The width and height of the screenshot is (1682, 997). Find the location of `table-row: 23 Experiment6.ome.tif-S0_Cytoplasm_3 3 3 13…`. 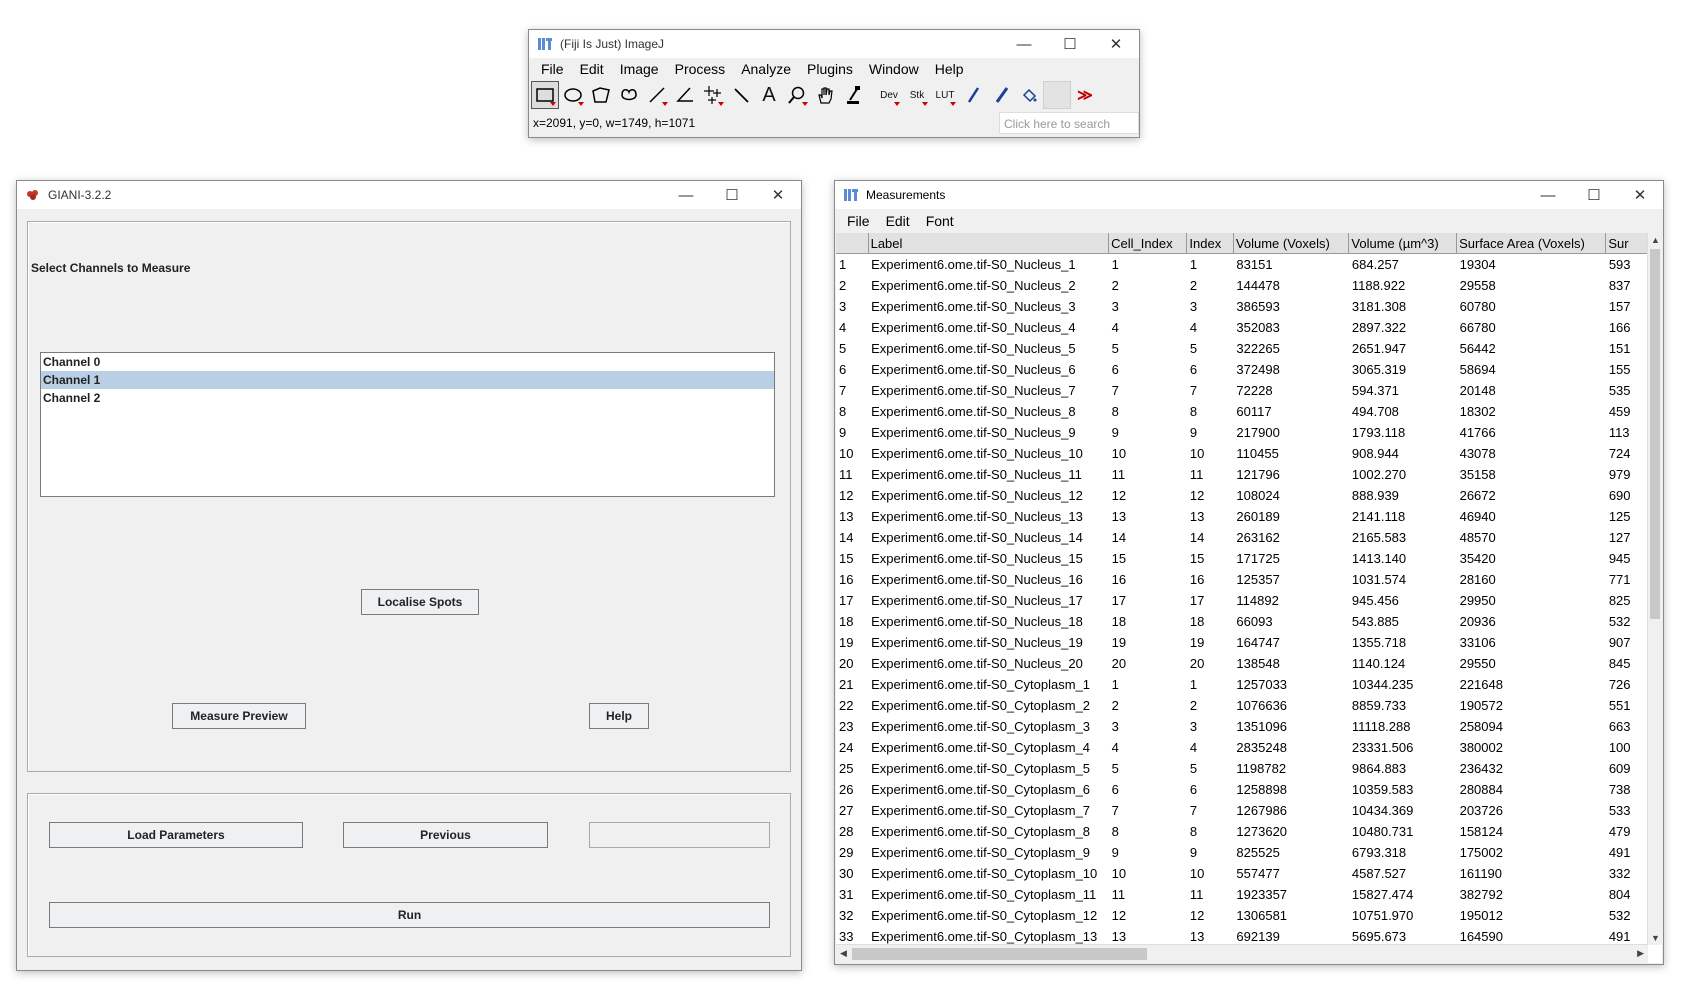

table-row: 23 Experiment6.ome.tif-S0_Cytoplasm_3 3 3 13… is located at coordinates (1249, 726).